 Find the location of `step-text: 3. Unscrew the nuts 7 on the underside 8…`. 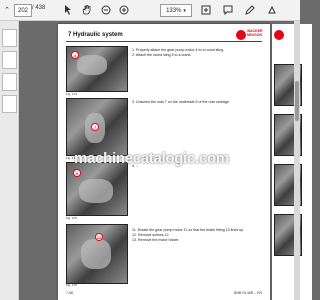

step-text: 3. Unscrew the nuts 7 on the underside 8… is located at coordinates (181, 102).